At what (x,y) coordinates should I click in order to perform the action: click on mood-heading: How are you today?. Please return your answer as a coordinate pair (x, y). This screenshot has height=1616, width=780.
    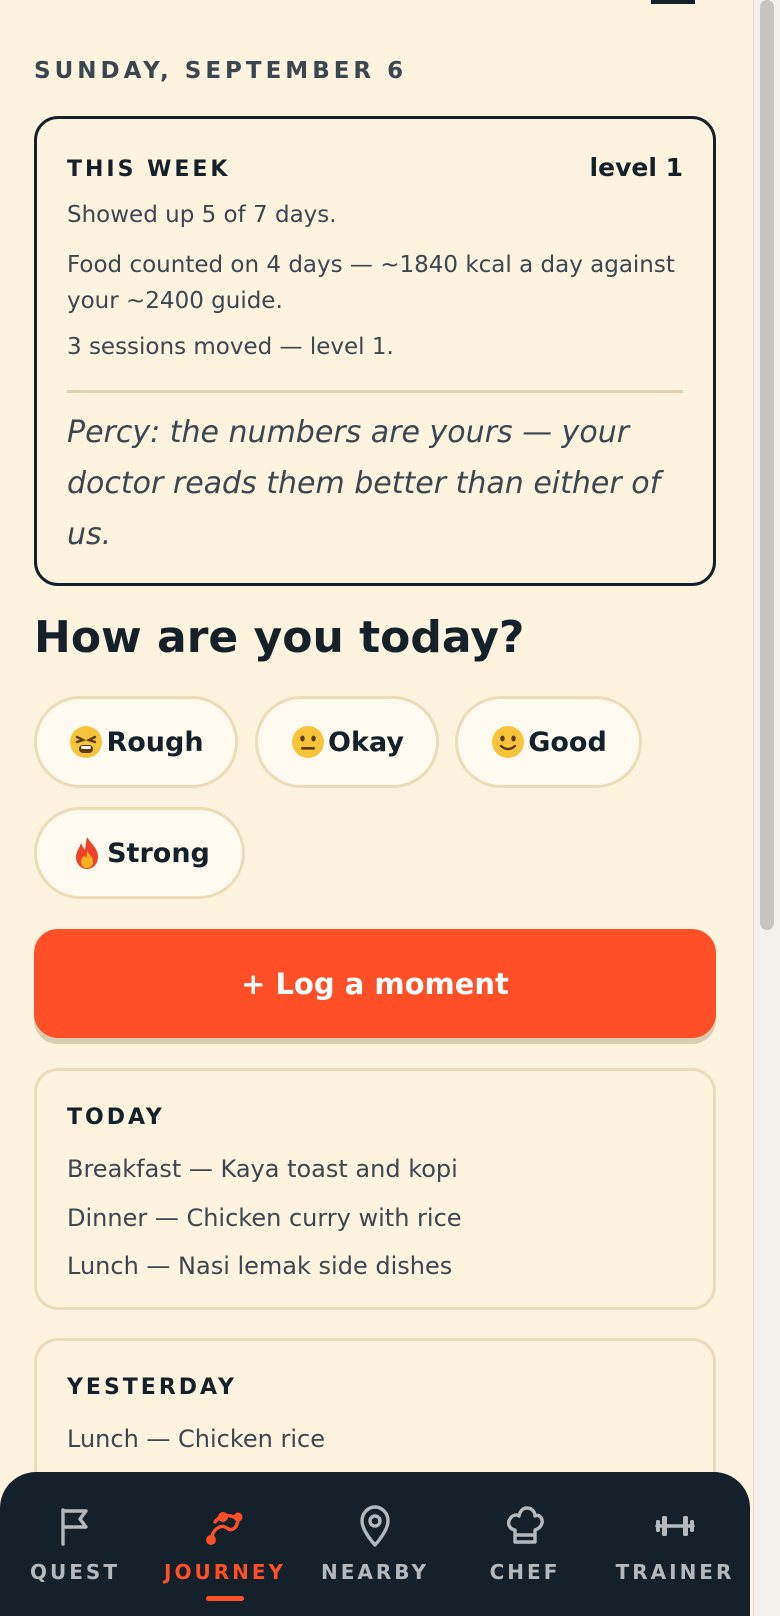
    Looking at the image, I should click on (279, 637).